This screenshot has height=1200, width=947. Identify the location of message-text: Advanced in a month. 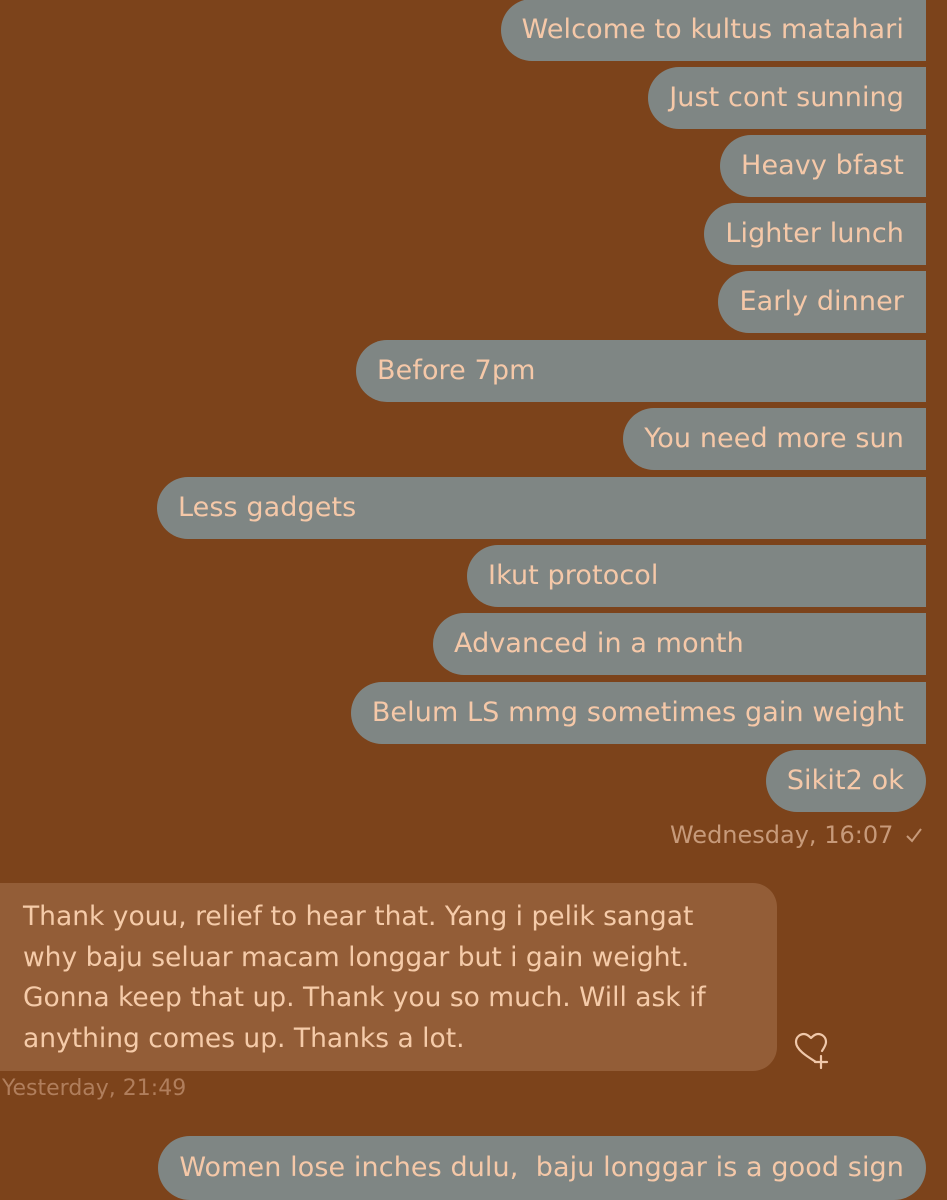
(599, 643).